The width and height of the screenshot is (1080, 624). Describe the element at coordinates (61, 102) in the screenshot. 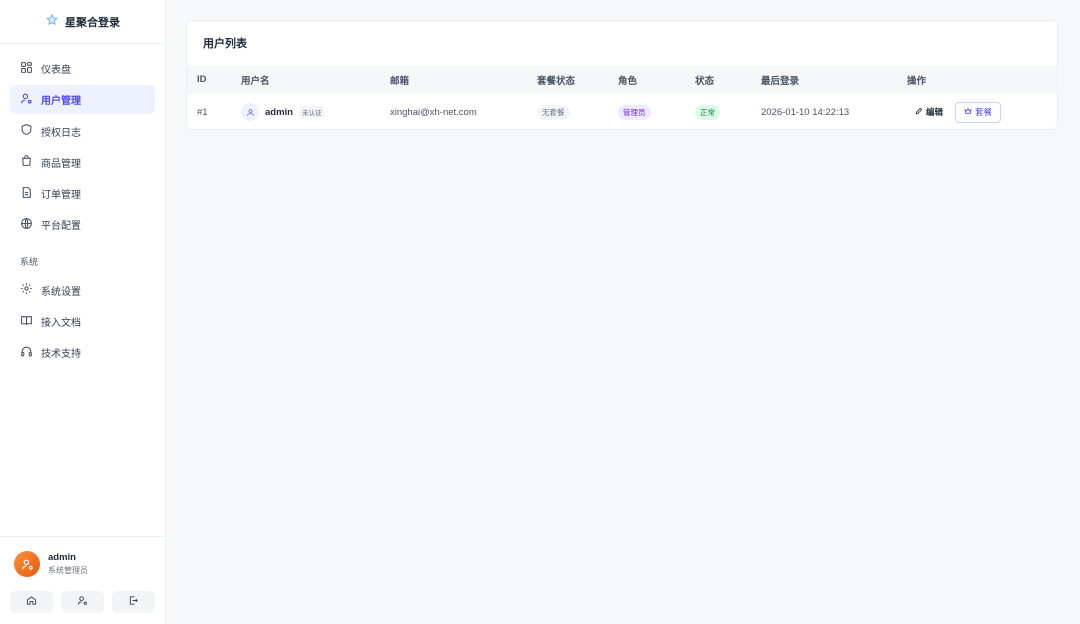

I see `sidebar-item-label: 用户管理` at that location.